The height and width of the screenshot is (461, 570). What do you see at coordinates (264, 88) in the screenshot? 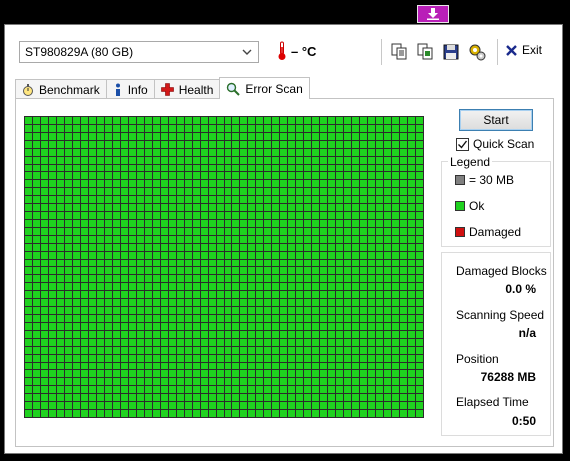
I see `tab-error-scan: Error Scan` at bounding box center [264, 88].